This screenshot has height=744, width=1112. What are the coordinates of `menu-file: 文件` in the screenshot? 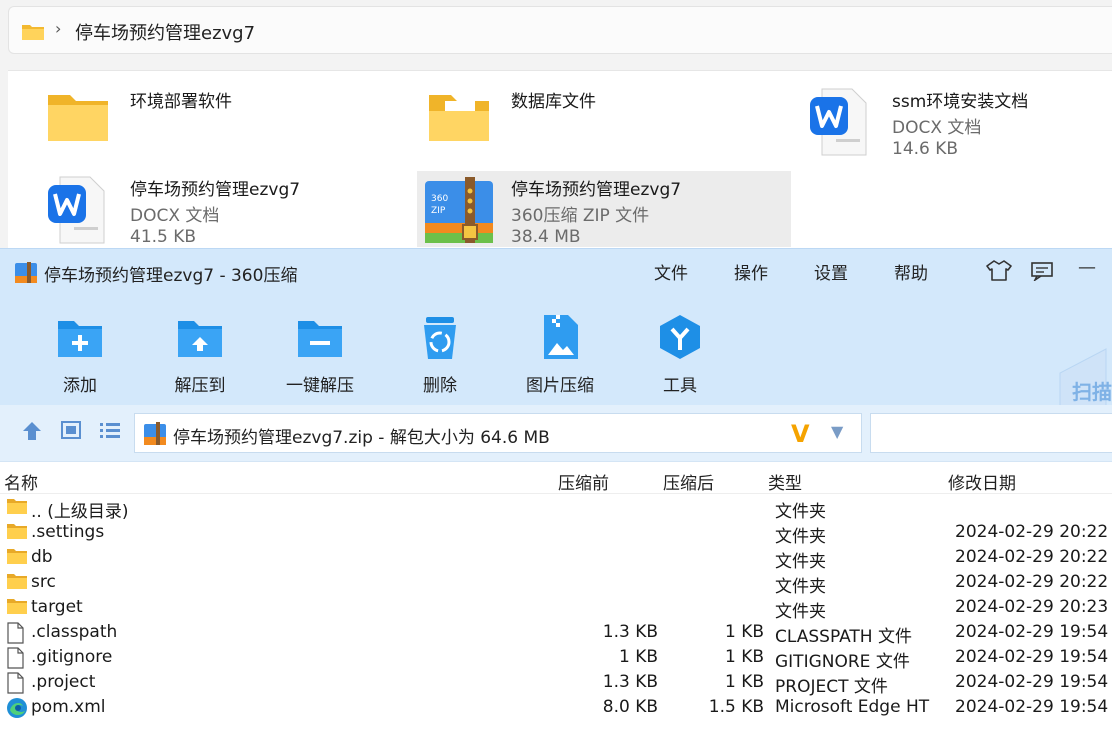 It's located at (671, 271).